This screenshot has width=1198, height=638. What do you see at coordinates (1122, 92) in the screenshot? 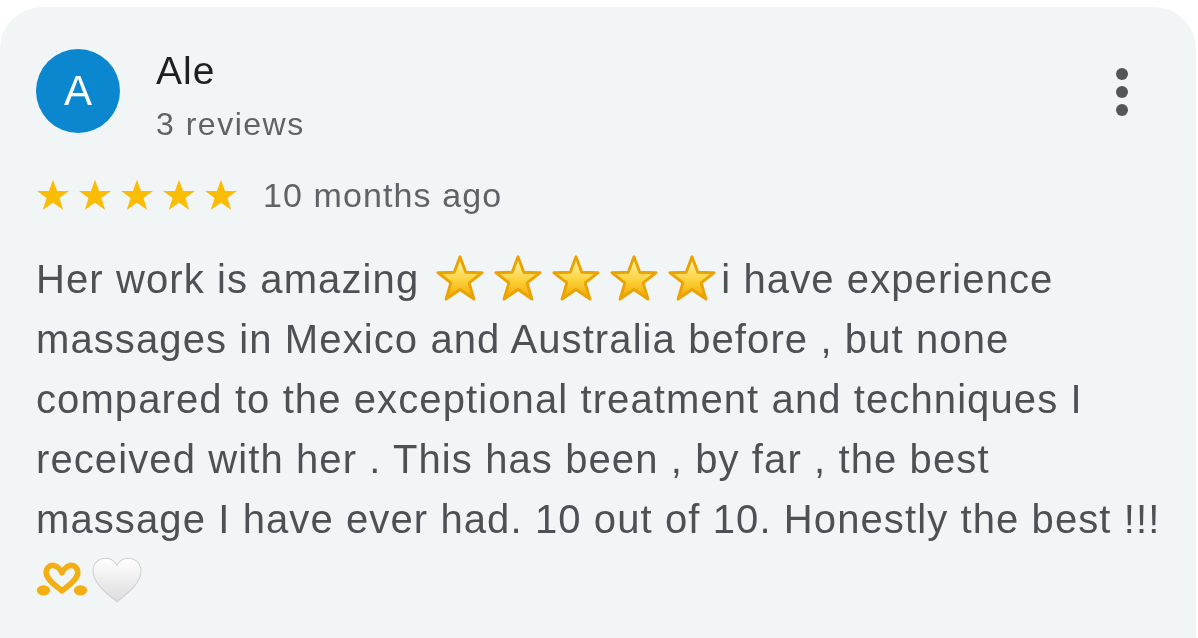
I see `vertical-dots-menu-icon` at bounding box center [1122, 92].